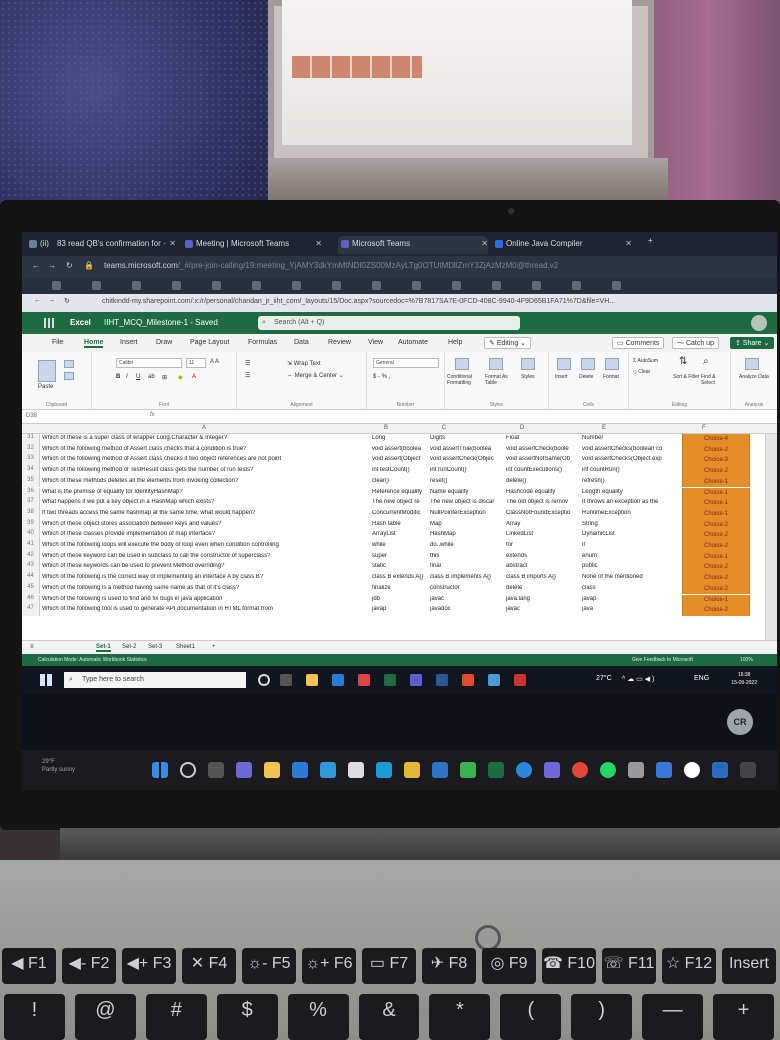 The image size is (780, 1040). Describe the element at coordinates (746, 660) in the screenshot. I see `zoom-level: 100%` at that location.